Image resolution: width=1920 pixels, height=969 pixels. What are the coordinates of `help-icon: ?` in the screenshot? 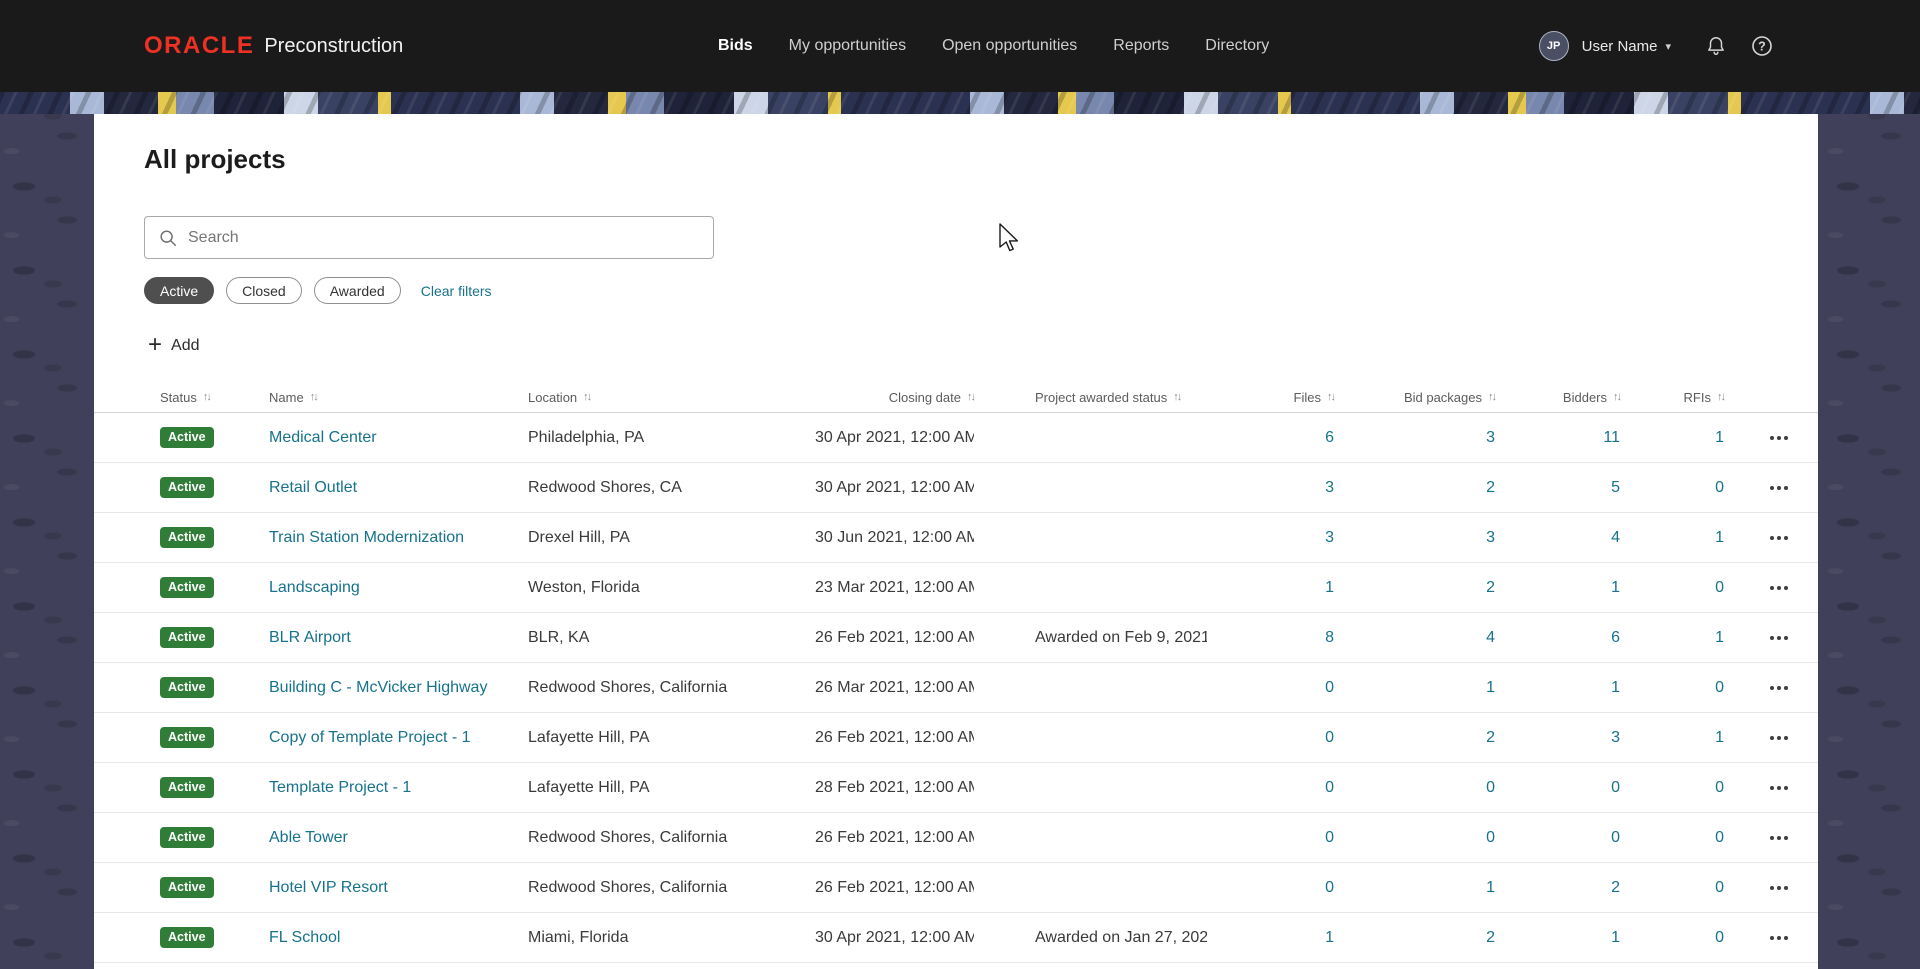 It's located at (1762, 46).